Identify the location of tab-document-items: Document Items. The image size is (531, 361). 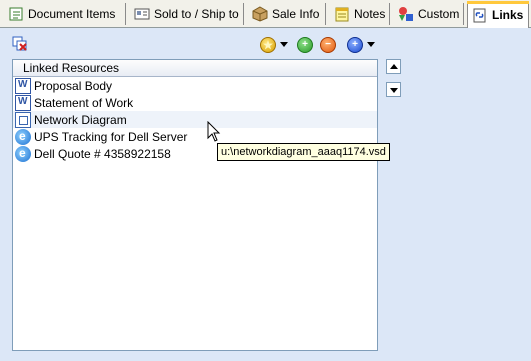
(65, 14).